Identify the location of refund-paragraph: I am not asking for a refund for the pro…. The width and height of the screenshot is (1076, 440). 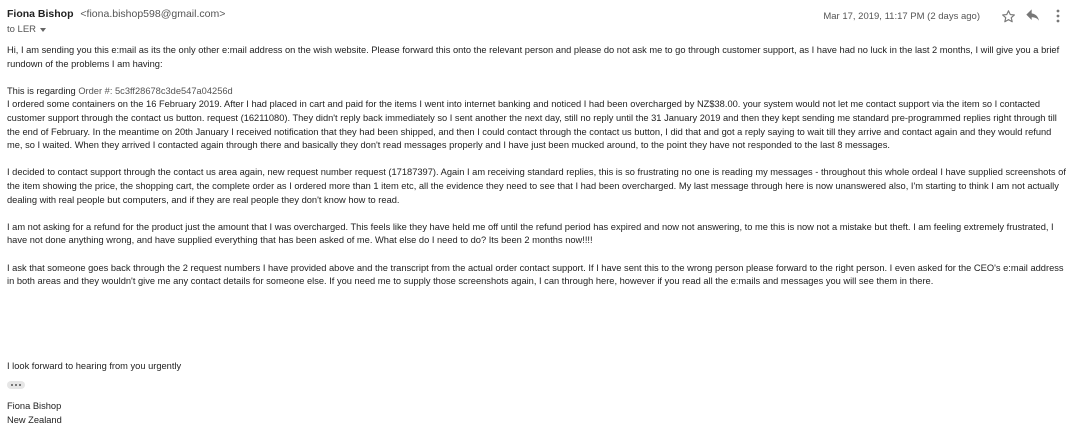
(530, 233).